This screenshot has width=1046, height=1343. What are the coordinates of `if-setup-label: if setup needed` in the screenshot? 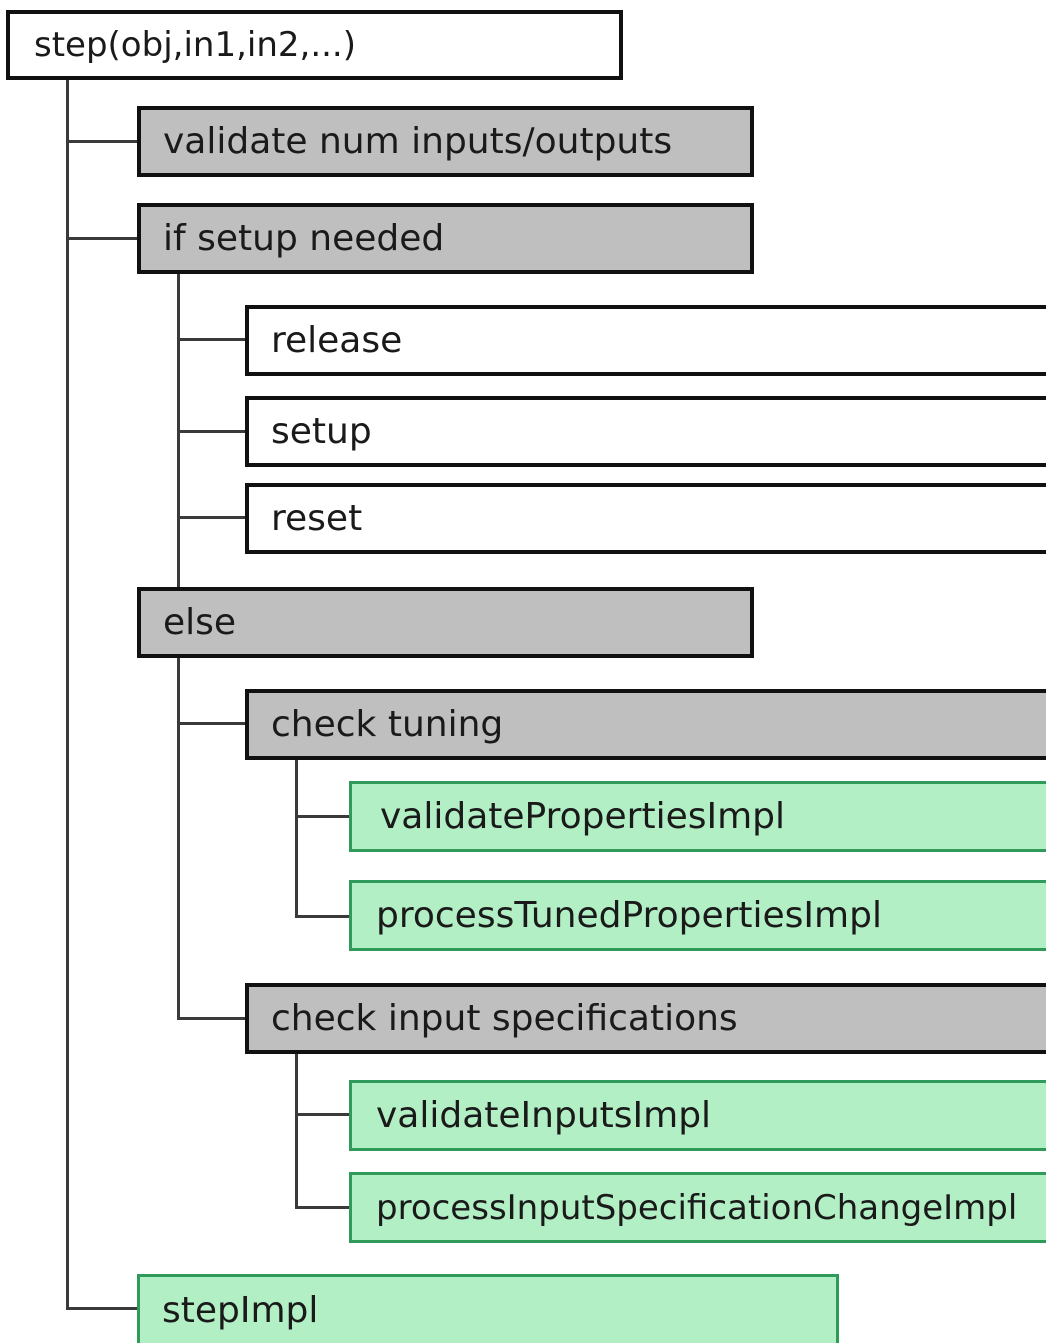 It's located at (304, 238).